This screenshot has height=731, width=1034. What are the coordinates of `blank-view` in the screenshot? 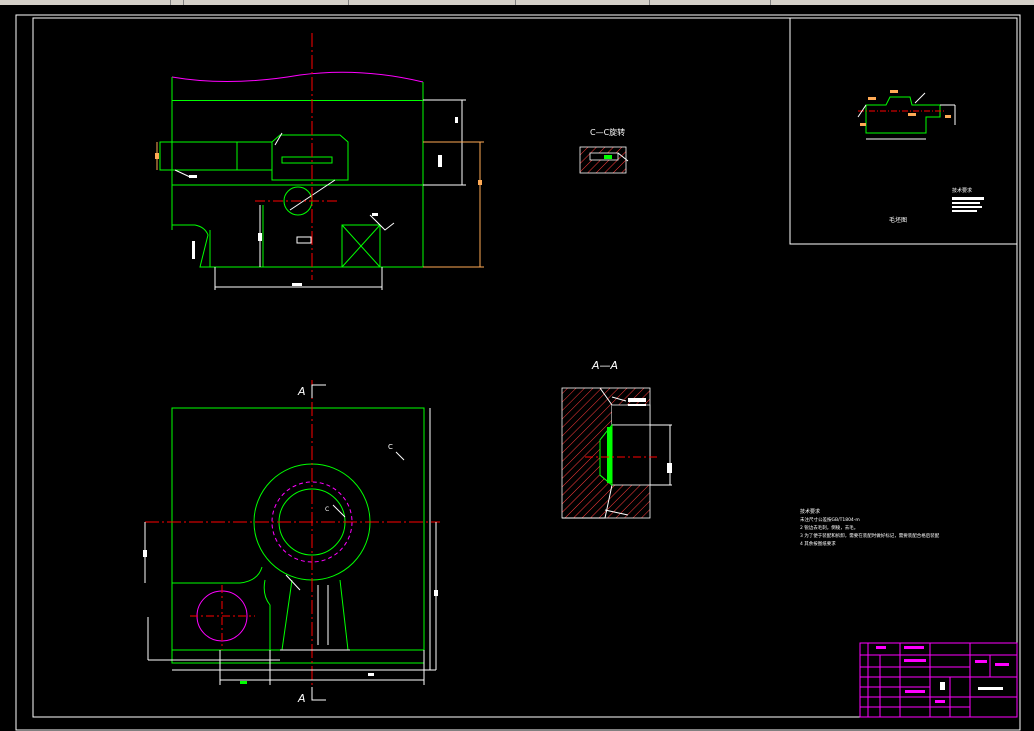 It's located at (903, 131).